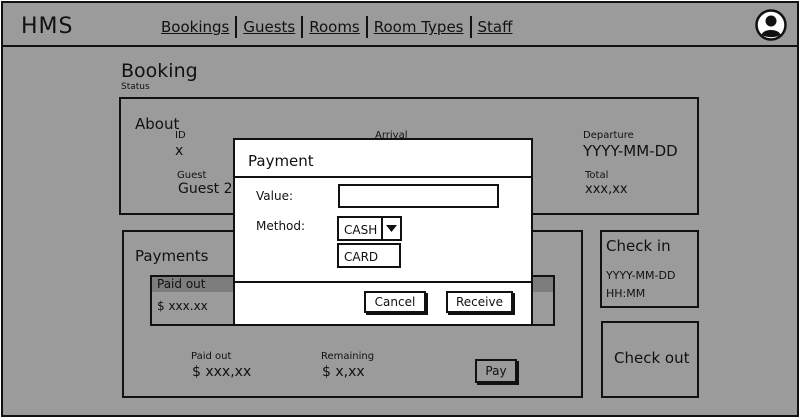  Describe the element at coordinates (771, 25) in the screenshot. I see `user-avatar-icon` at that location.